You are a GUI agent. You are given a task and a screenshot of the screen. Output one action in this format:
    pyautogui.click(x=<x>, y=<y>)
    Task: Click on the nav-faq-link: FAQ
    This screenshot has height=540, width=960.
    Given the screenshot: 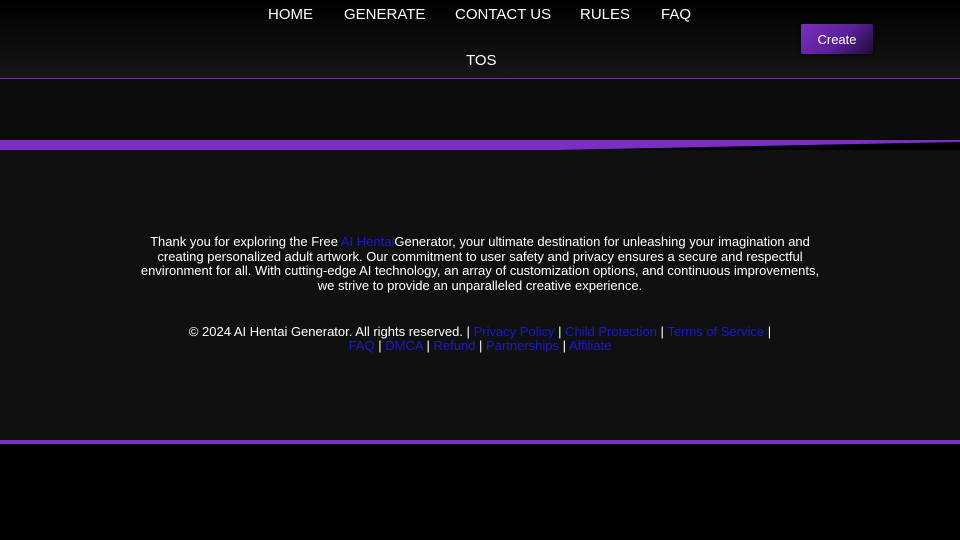 What is the action you would take?
    pyautogui.click(x=676, y=15)
    